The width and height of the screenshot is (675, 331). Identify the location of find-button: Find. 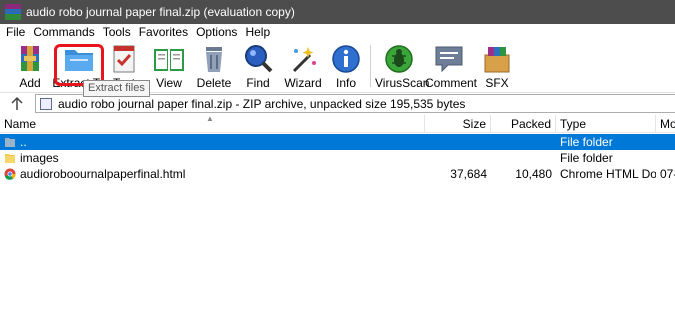
(258, 66).